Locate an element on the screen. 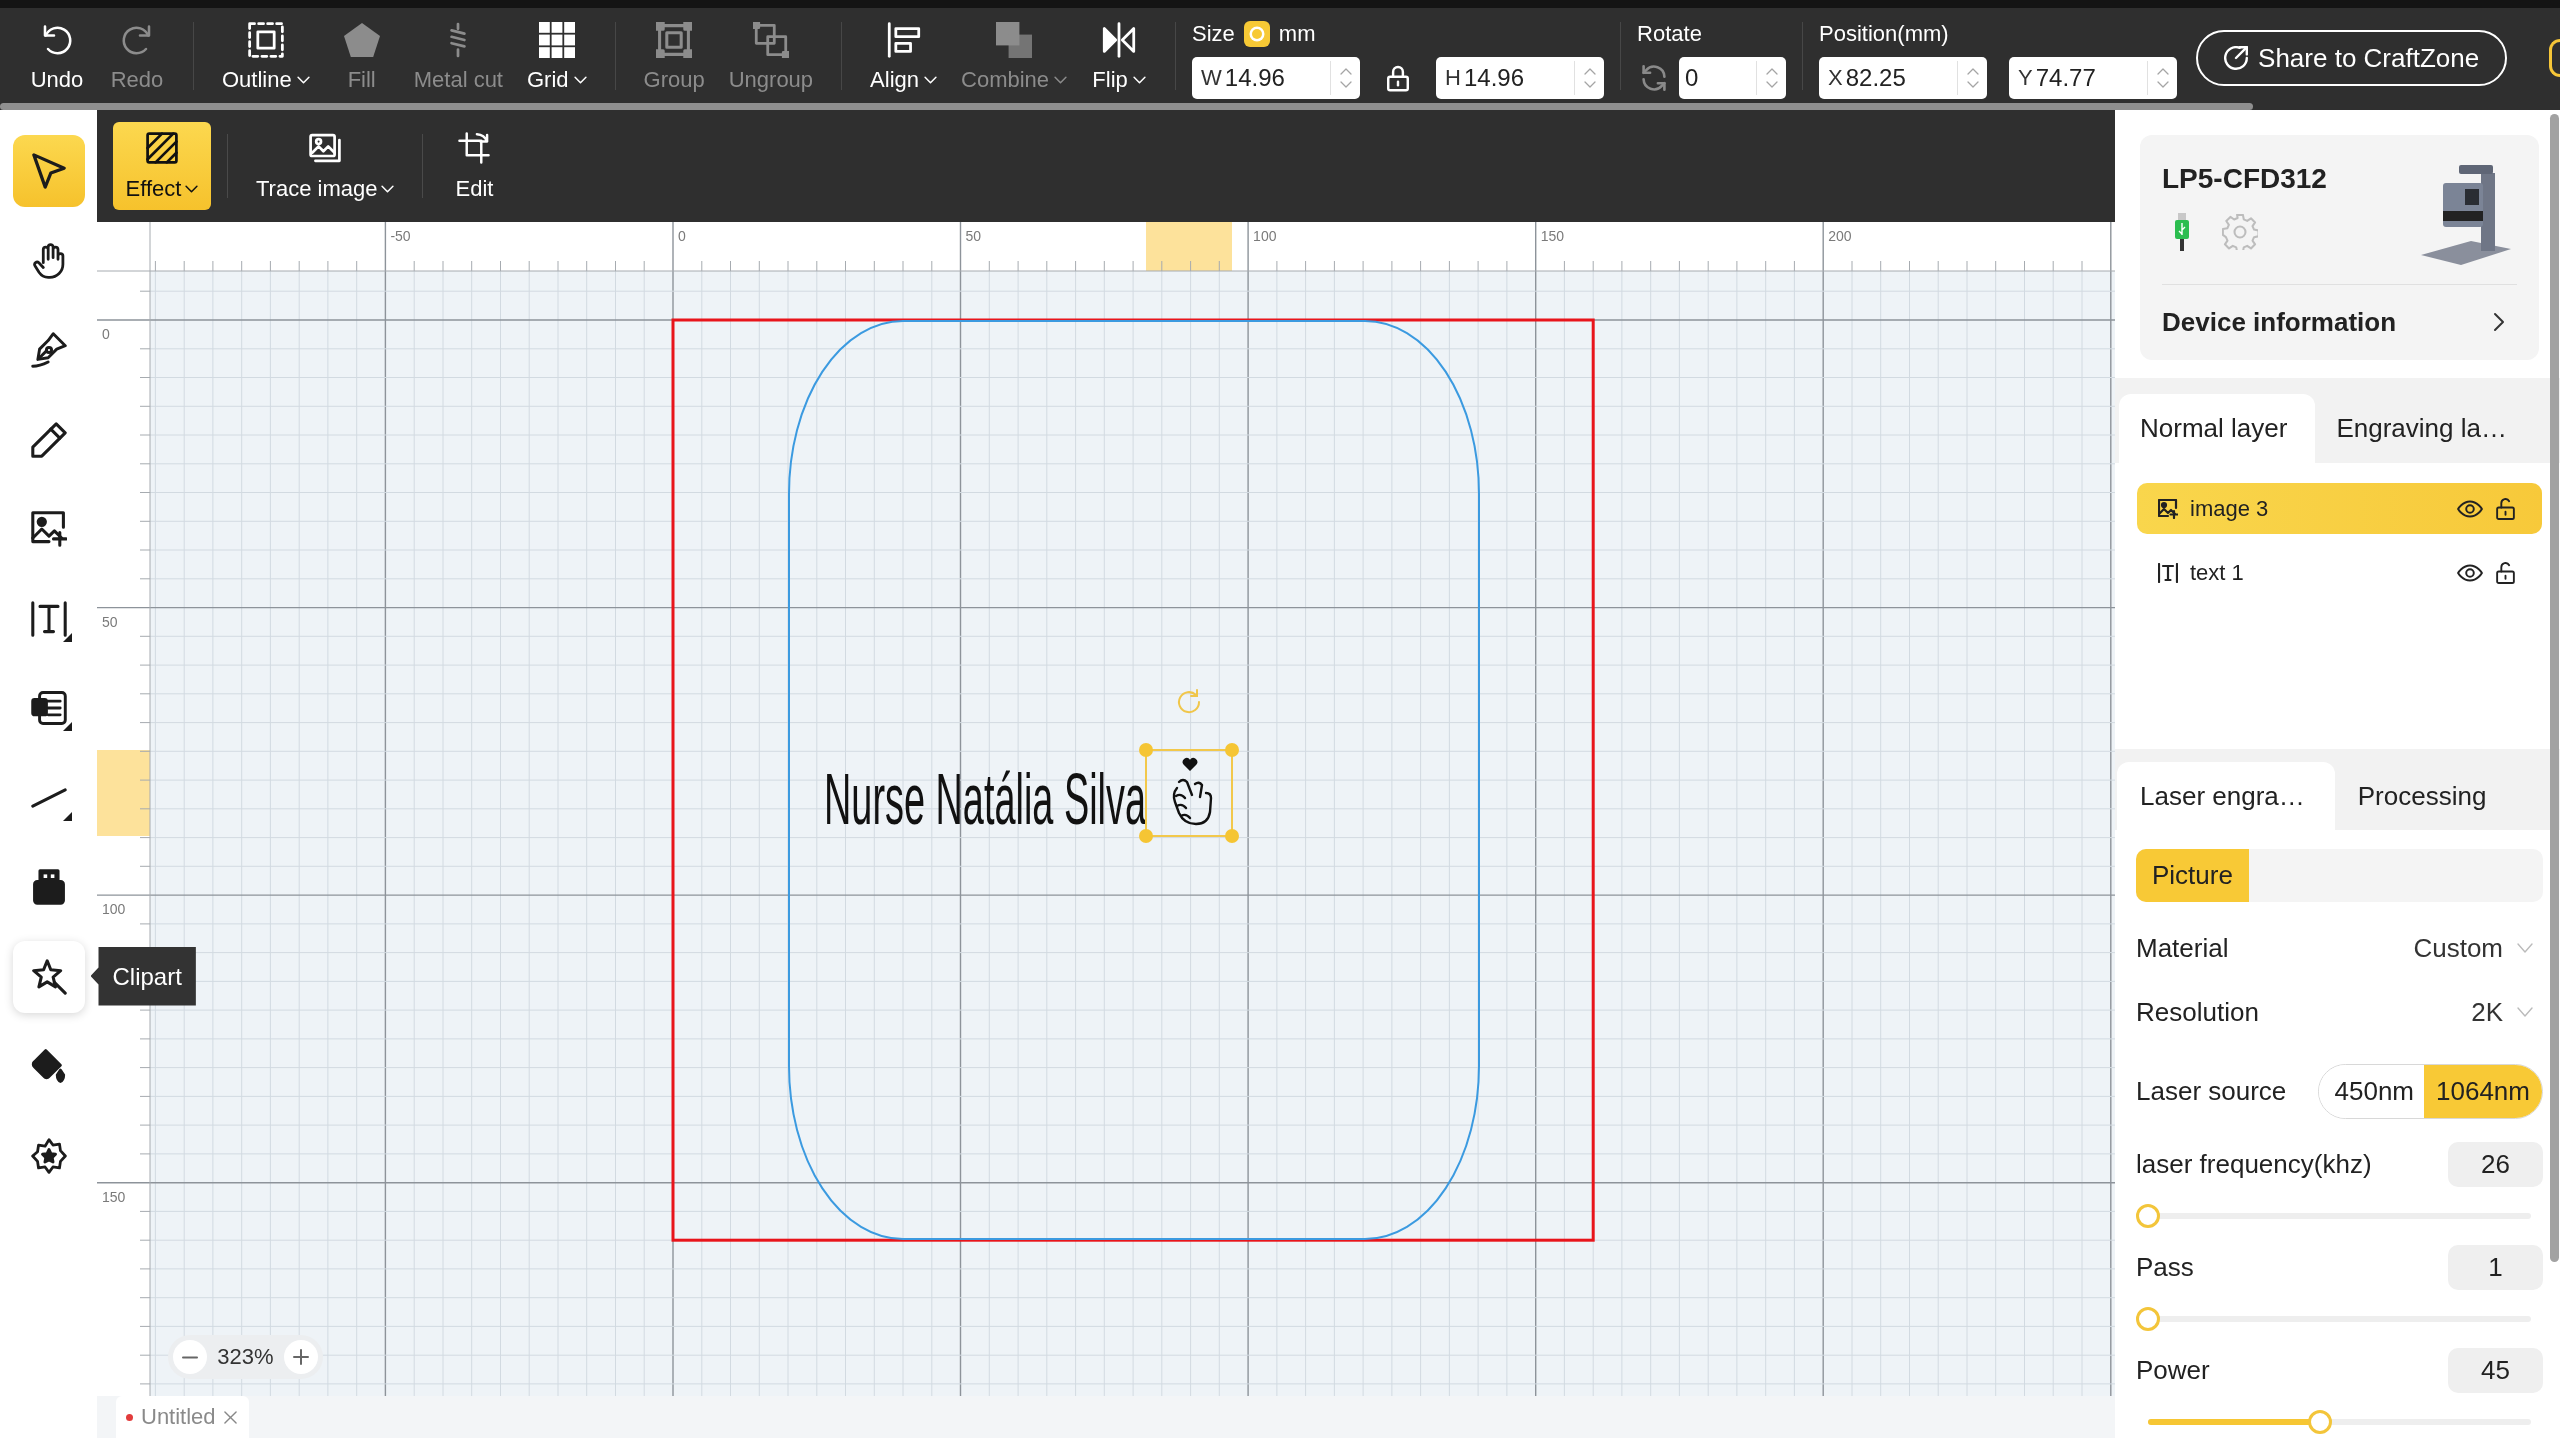  spreadsheet-icon is located at coordinates (48, 708).